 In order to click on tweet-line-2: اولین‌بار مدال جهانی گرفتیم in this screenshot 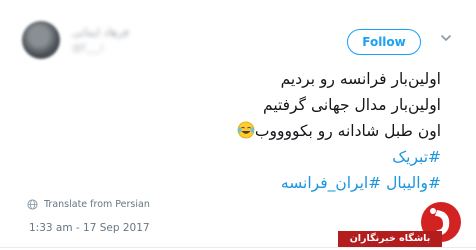, I will do `click(352, 105)`.